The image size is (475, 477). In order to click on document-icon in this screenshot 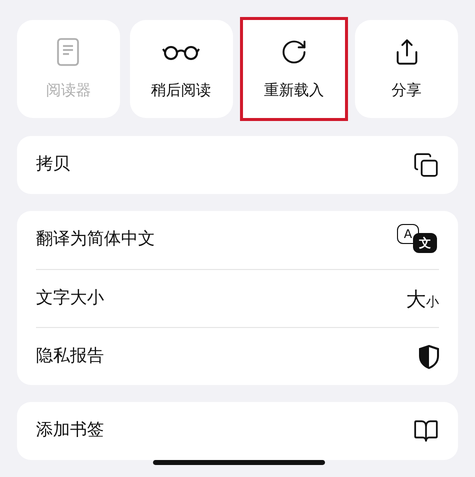, I will do `click(68, 52)`.